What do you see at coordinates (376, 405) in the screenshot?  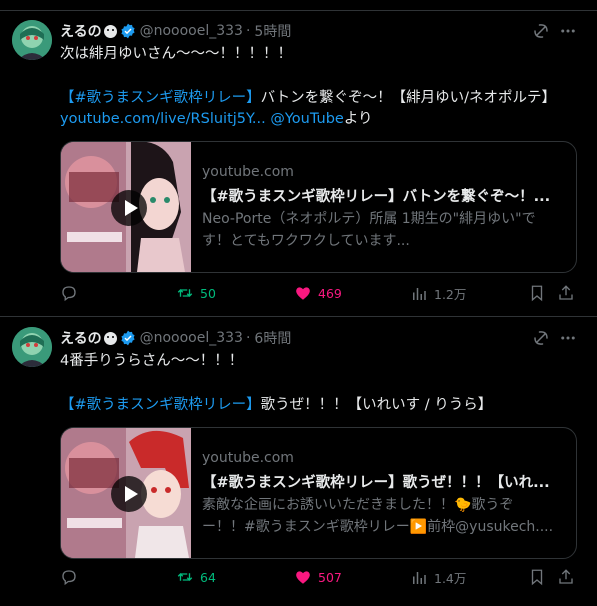 I see `tweet-text: 歌うぜ！！！【いれいす / りうら】` at bounding box center [376, 405].